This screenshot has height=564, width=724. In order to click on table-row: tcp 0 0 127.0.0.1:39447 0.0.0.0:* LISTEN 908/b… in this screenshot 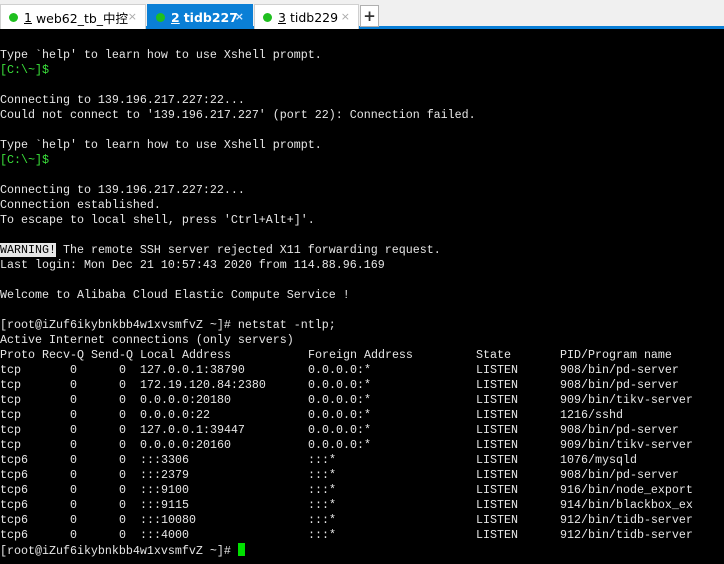, I will do `click(362, 430)`.